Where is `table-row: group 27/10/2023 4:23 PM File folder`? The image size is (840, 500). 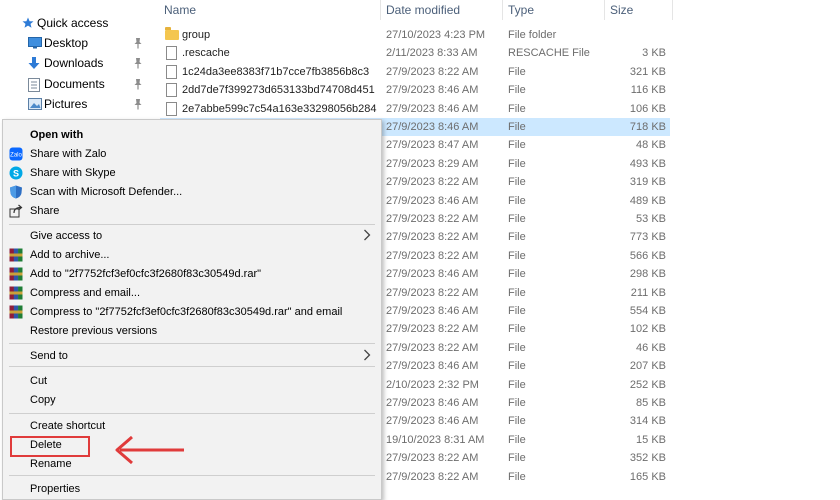 table-row: group 27/10/2023 4:23 PM File folder is located at coordinates (415, 35).